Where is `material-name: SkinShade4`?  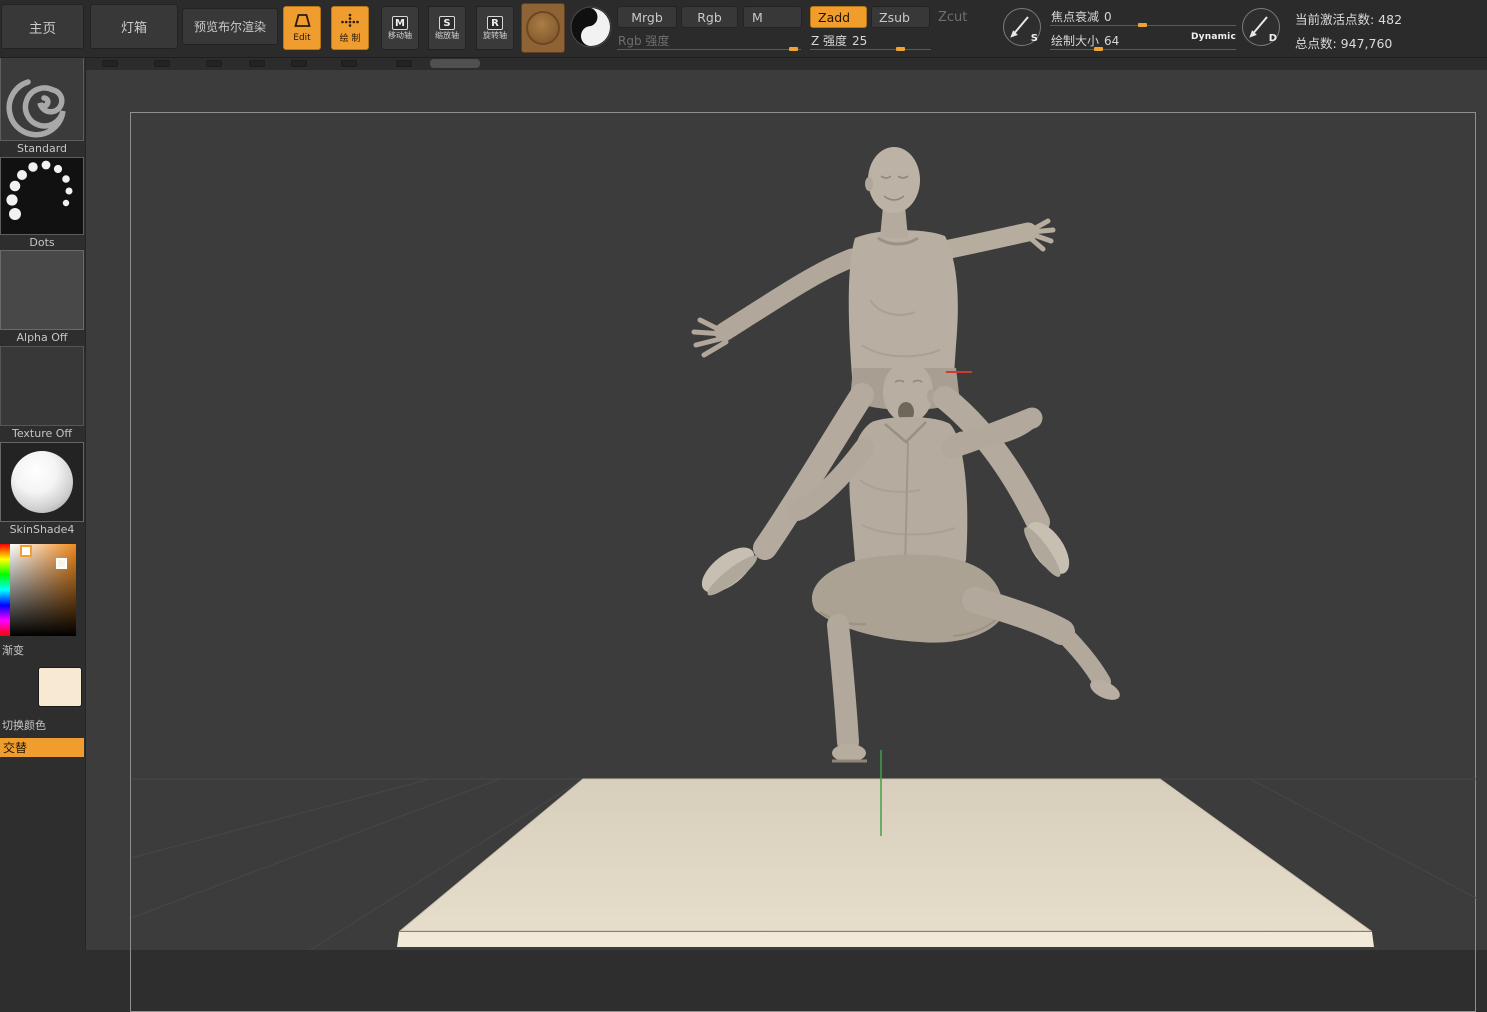 material-name: SkinShade4 is located at coordinates (42, 529).